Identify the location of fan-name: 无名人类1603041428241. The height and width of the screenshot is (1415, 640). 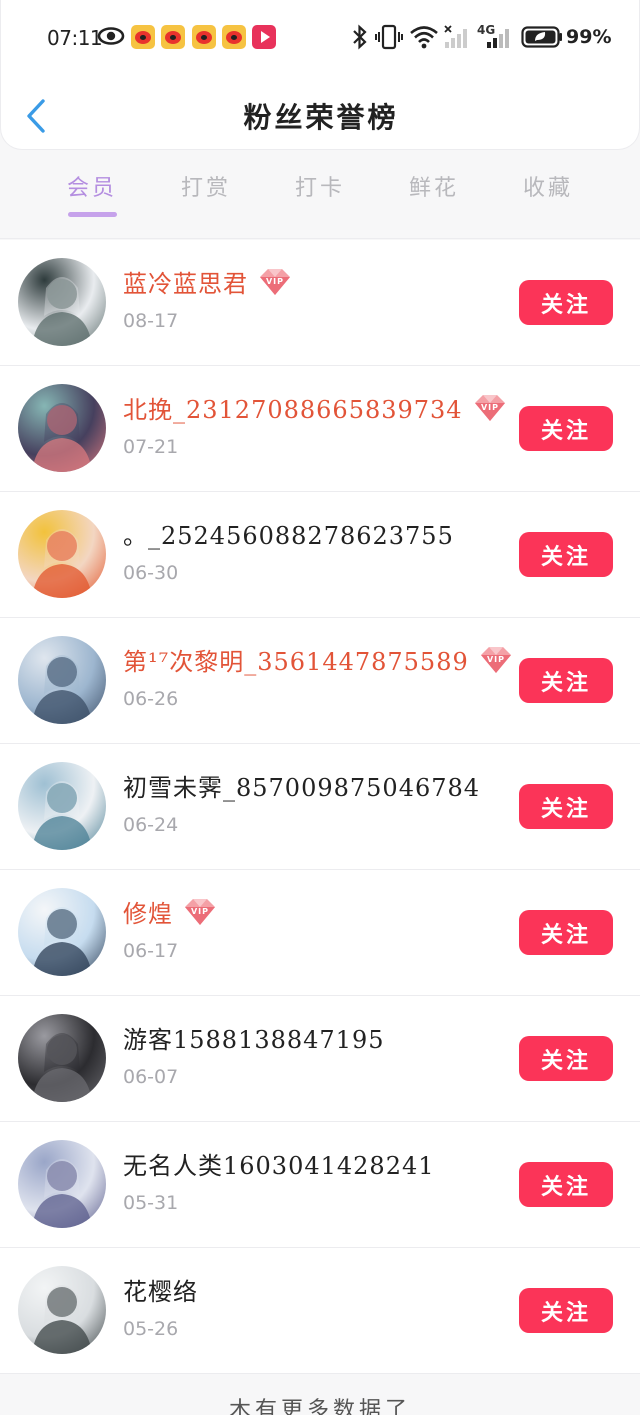
(279, 1163).